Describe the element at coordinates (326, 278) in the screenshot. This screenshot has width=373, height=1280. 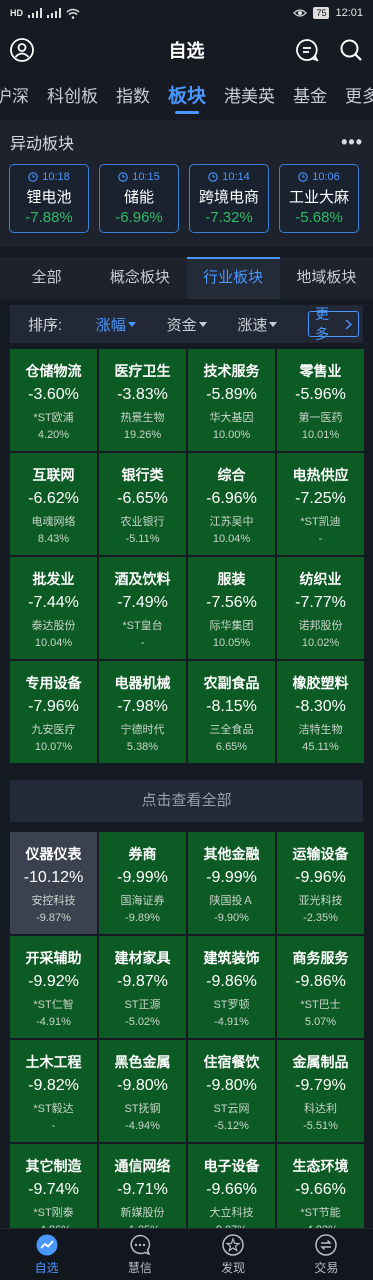
I see `tab-region-sectors: 地域板块` at that location.